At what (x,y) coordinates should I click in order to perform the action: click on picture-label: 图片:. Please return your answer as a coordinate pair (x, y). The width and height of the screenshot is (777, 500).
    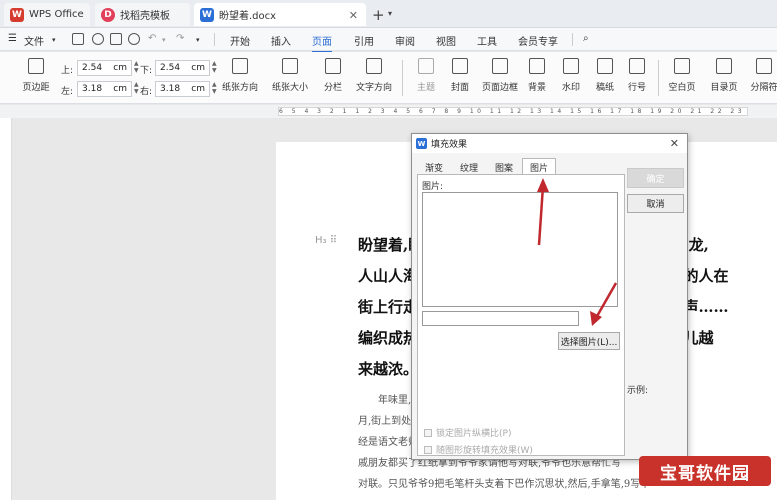
    Looking at the image, I should click on (433, 187).